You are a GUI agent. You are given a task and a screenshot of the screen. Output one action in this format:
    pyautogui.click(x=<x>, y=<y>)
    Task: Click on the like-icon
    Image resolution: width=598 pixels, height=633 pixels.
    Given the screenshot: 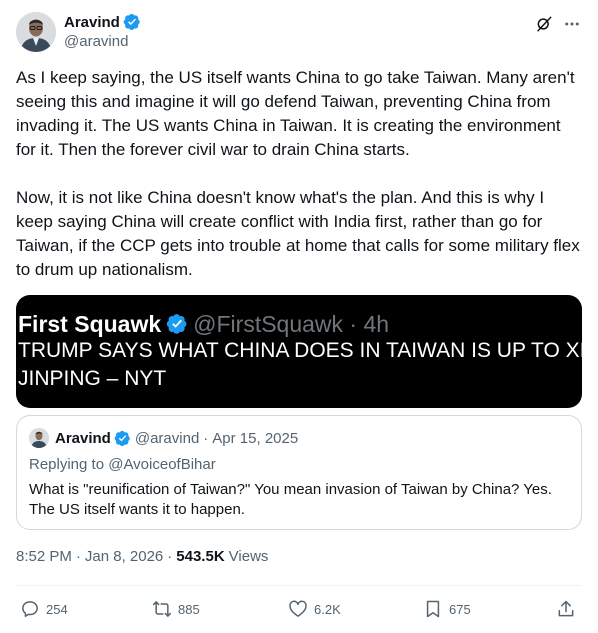 What is the action you would take?
    pyautogui.click(x=298, y=608)
    